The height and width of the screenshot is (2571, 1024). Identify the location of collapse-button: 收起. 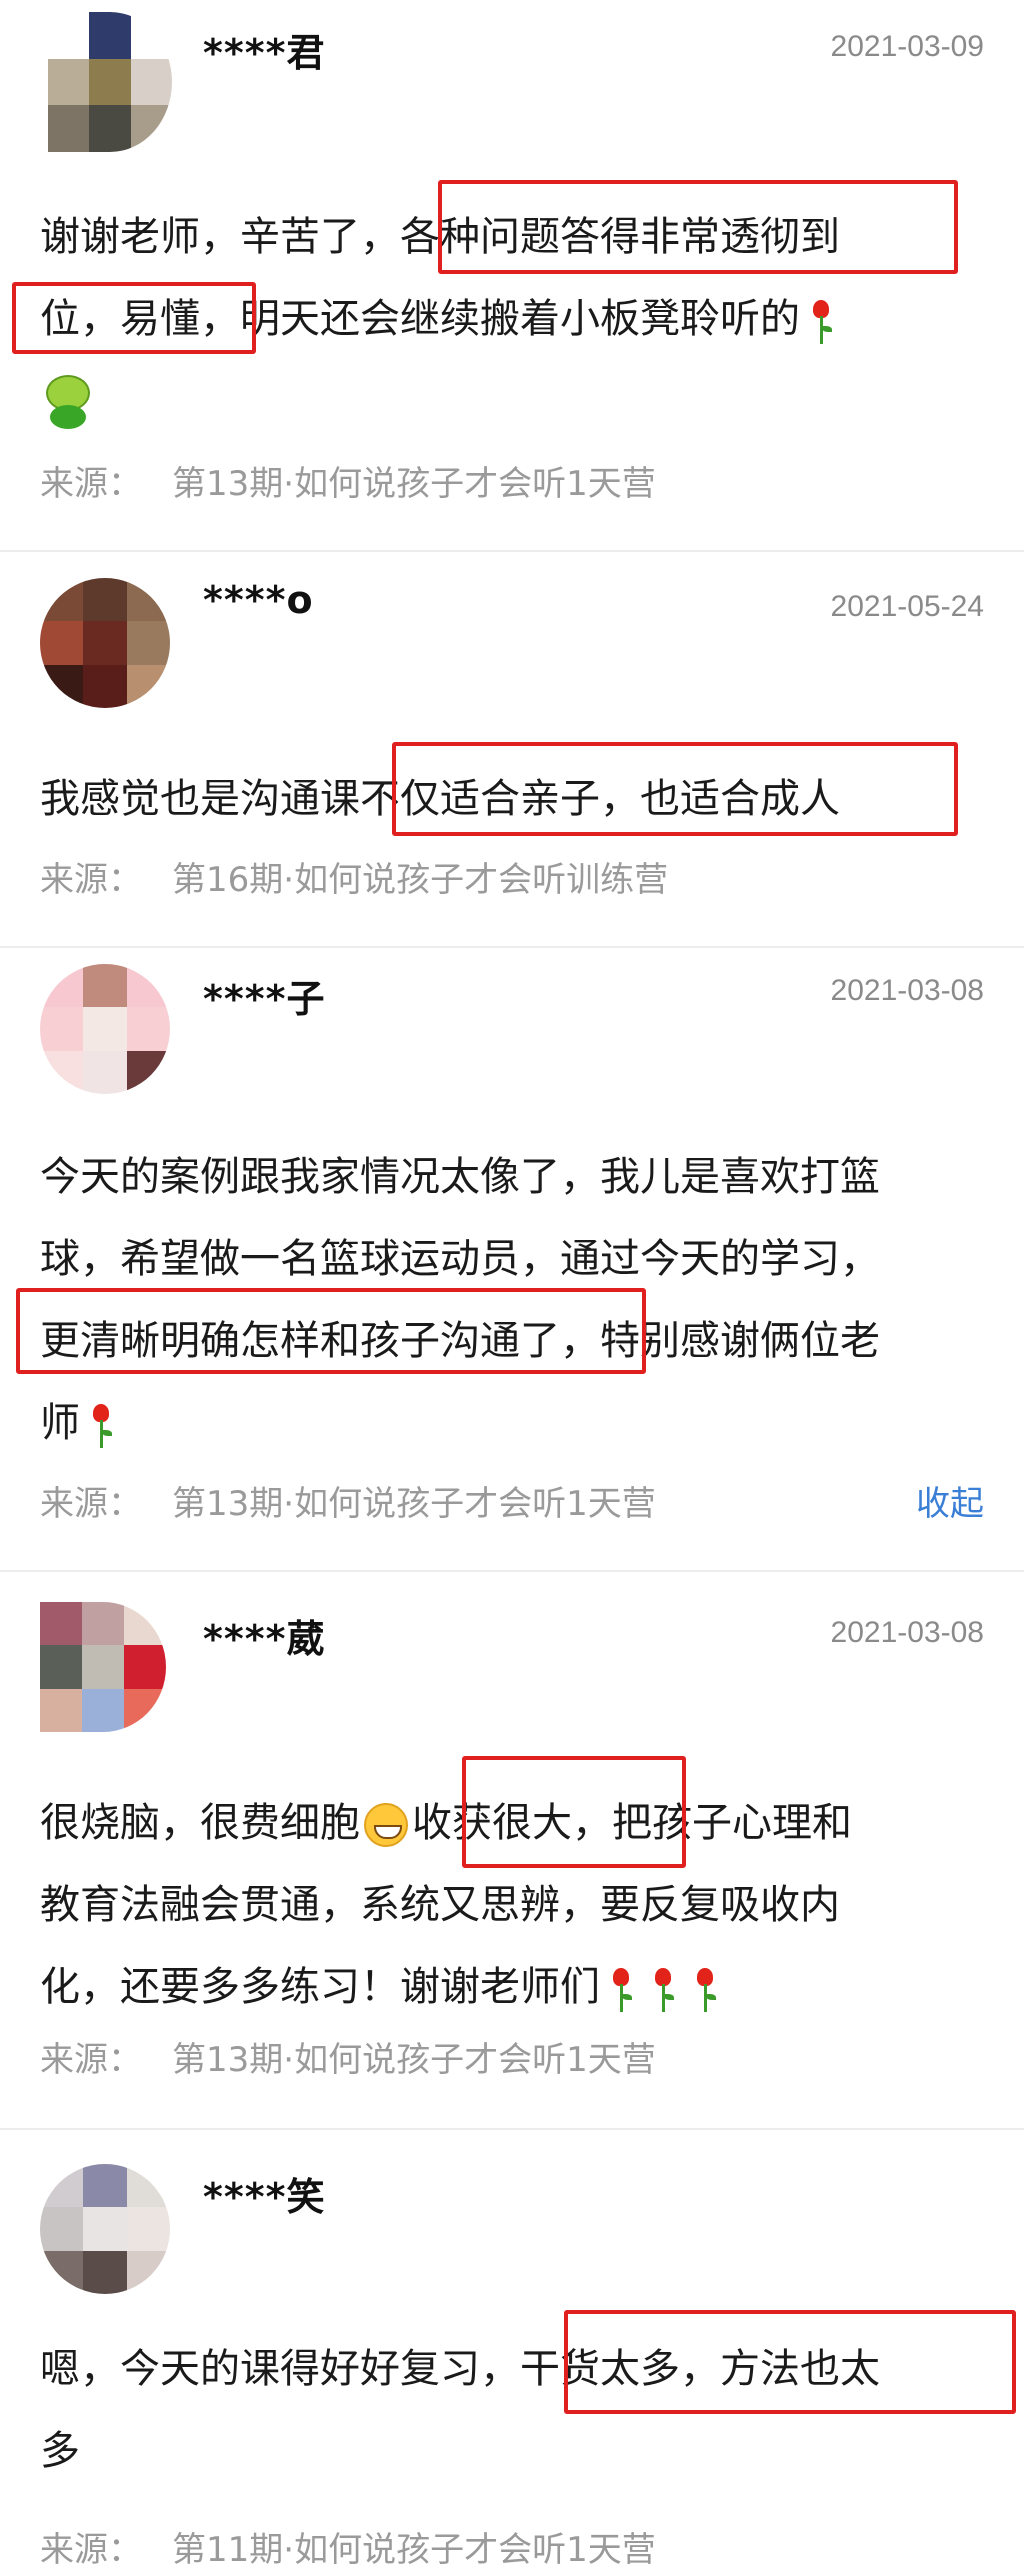
(950, 1500).